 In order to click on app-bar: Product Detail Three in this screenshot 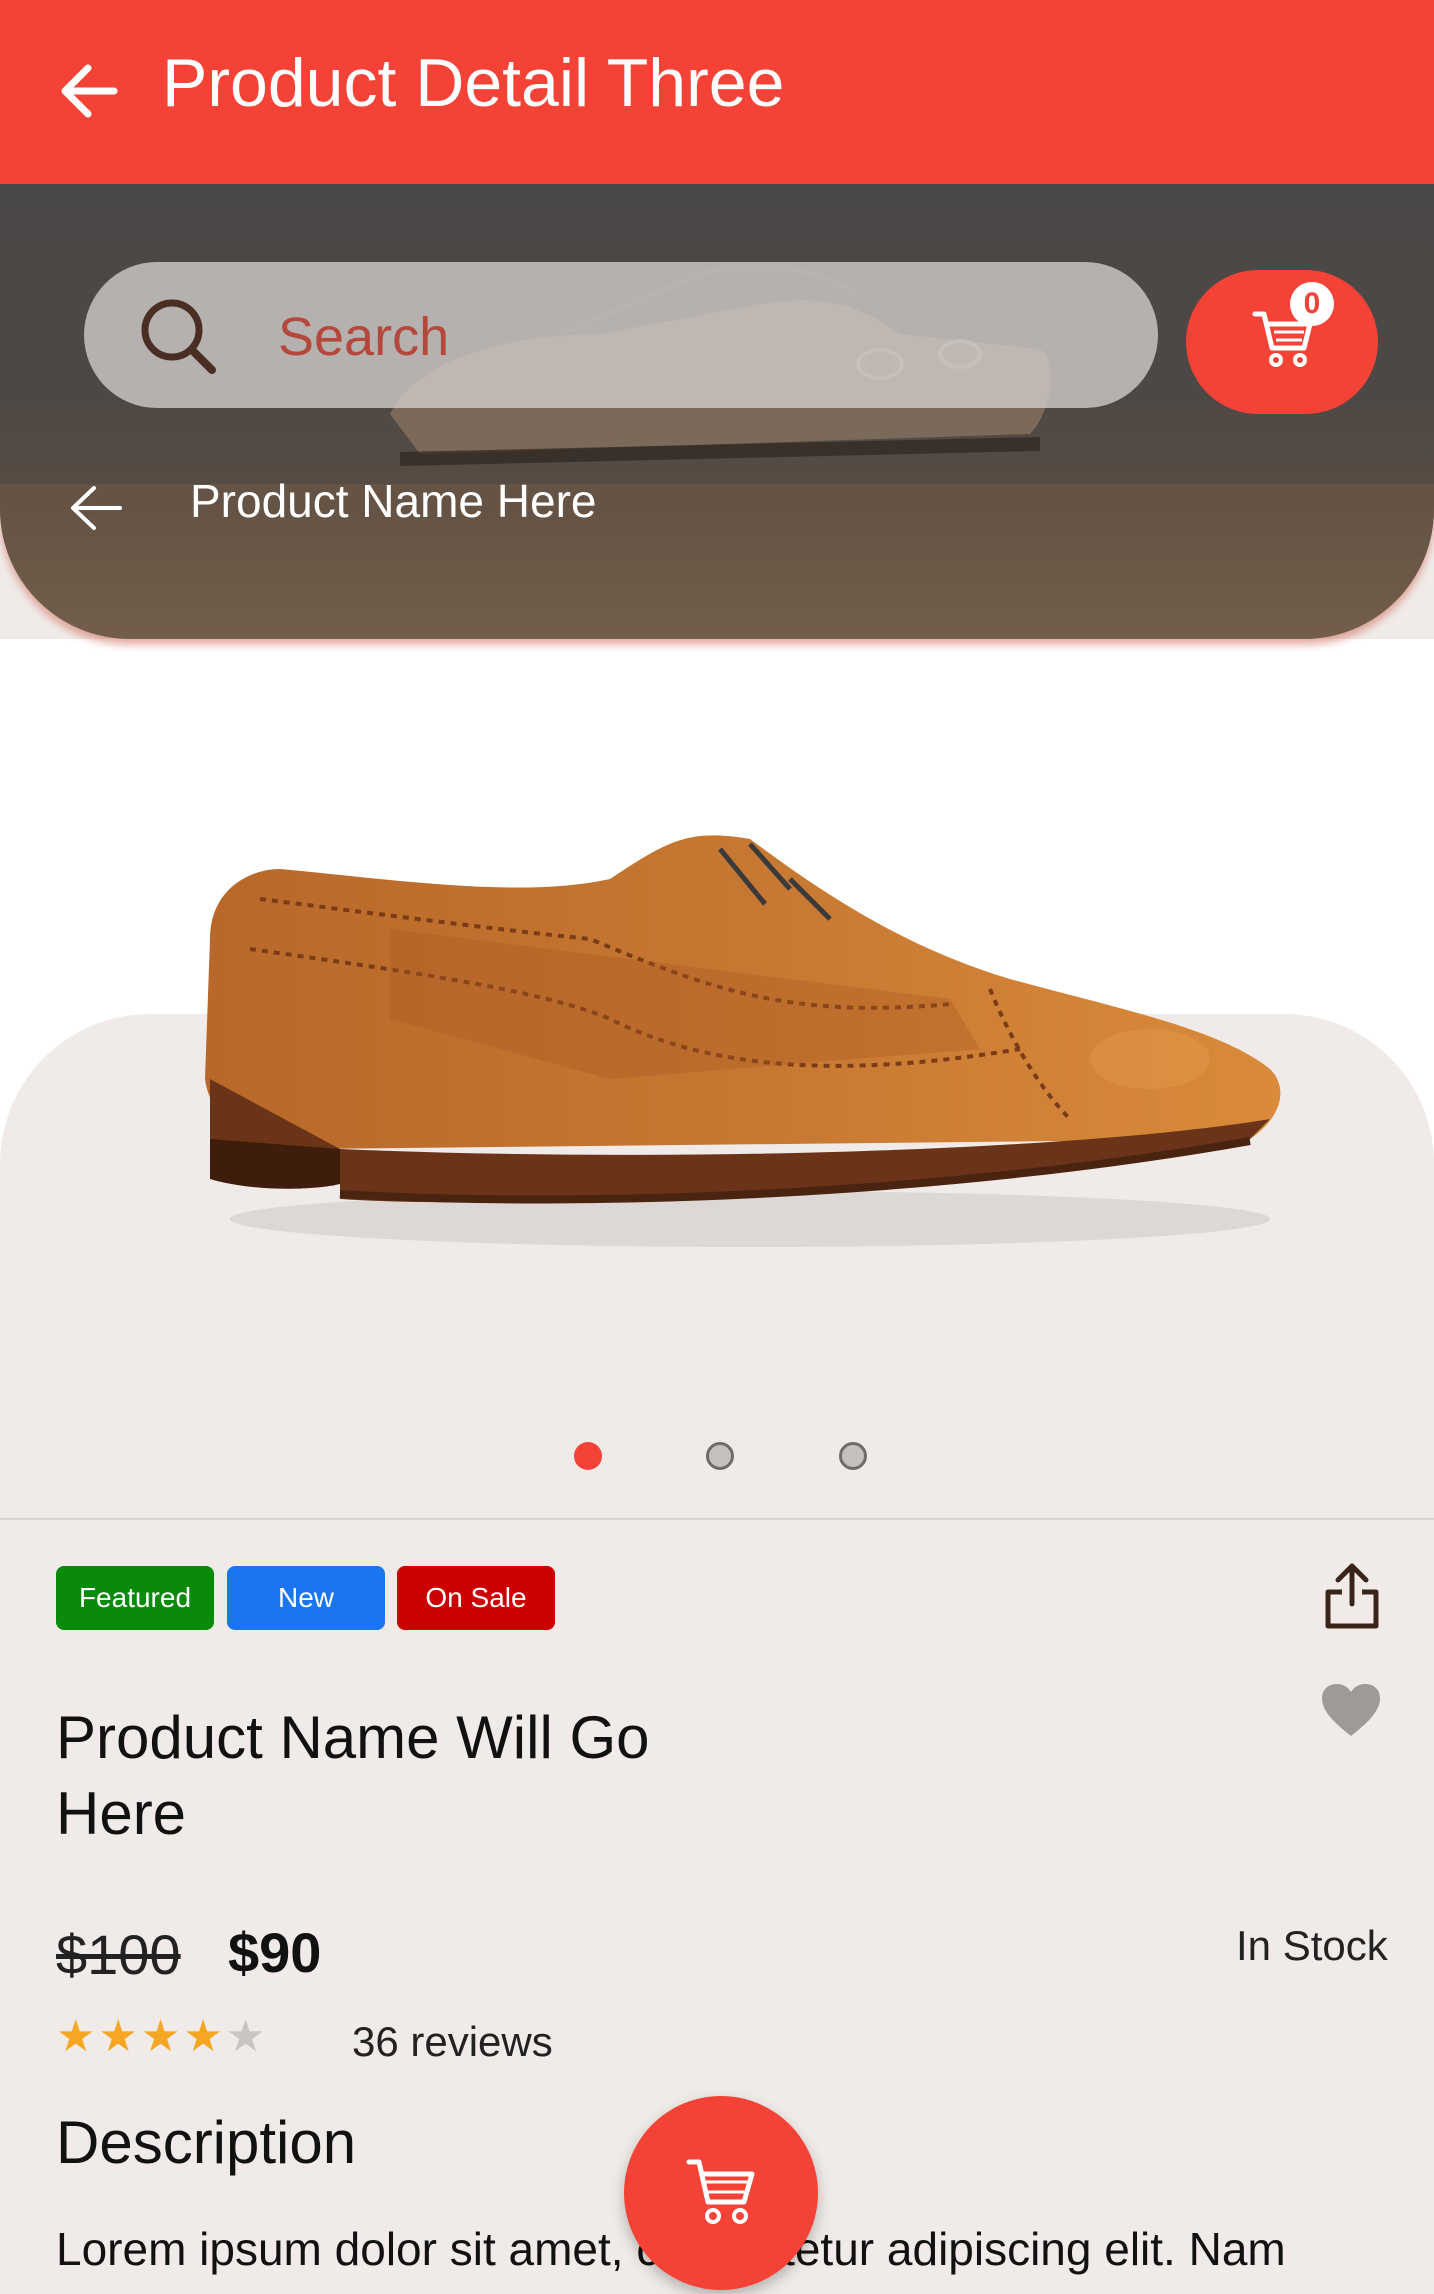, I will do `click(717, 92)`.